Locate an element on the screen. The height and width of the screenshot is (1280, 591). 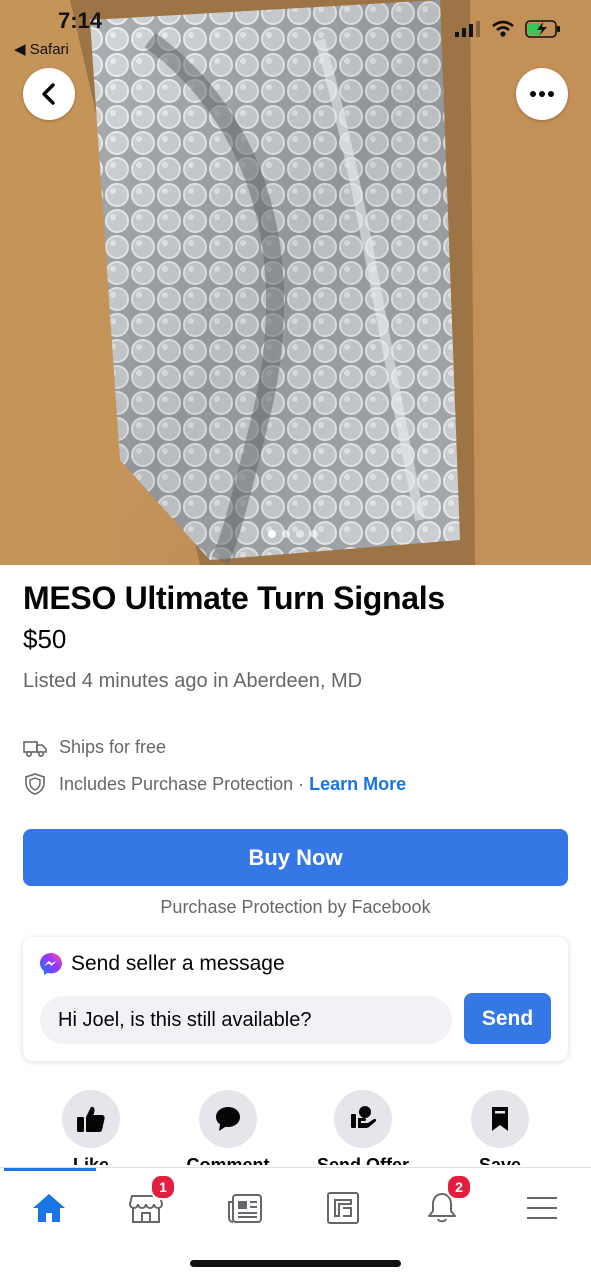
message-input: Hi Joel, is this still available? is located at coordinates (246, 1020).